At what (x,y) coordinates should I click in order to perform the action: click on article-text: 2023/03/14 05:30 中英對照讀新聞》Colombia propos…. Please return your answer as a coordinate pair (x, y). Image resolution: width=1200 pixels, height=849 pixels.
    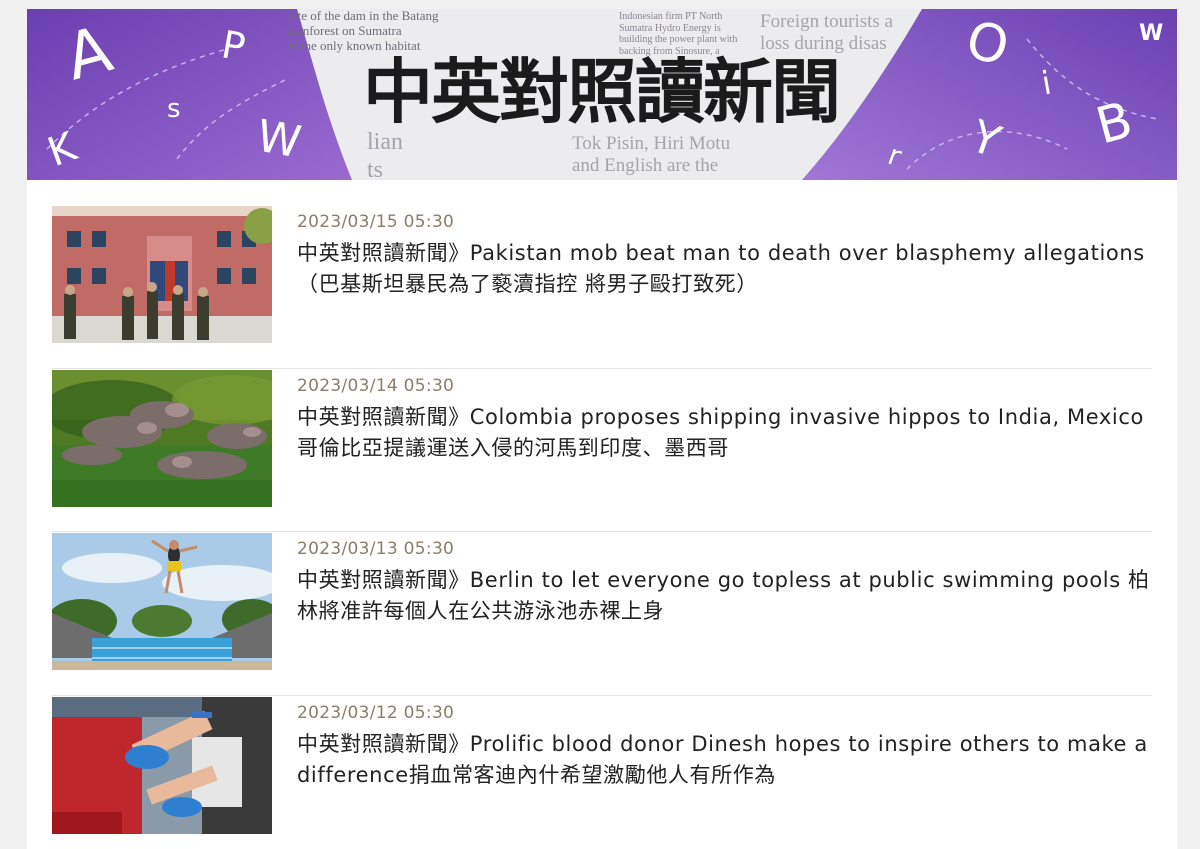
    Looking at the image, I should click on (714, 450).